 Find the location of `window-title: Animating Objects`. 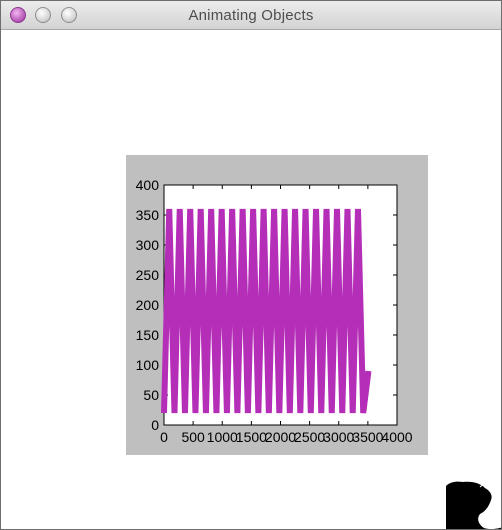

window-title: Animating Objects is located at coordinates (251, 15).